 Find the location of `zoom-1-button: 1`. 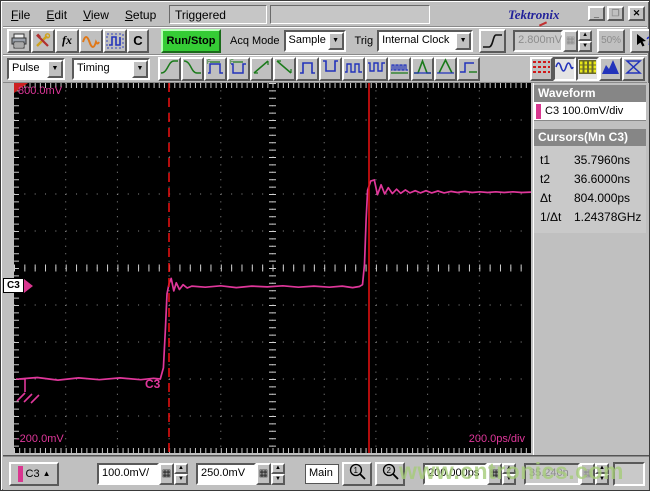

zoom-1-button: 1 is located at coordinates (357, 473).